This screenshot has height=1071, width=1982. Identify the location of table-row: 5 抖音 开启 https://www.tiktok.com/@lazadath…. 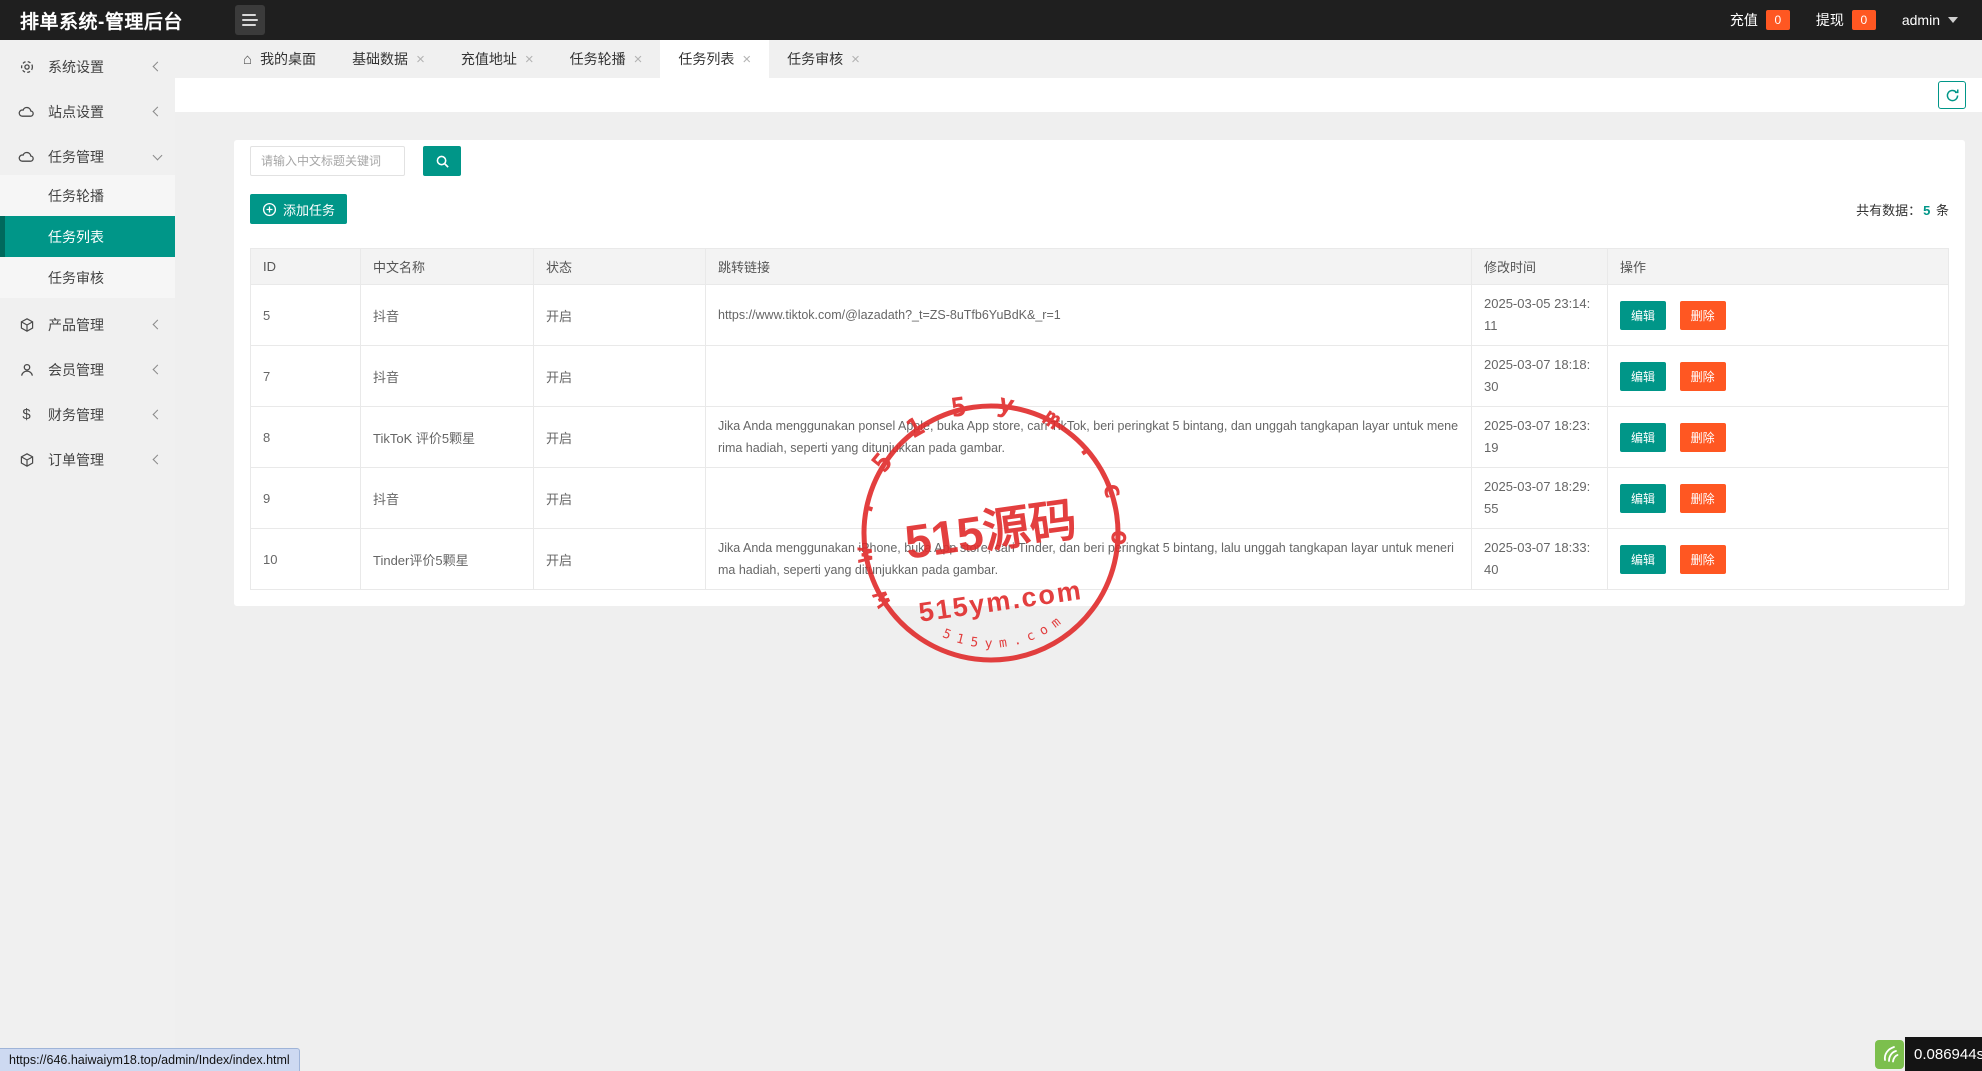
(1099, 315).